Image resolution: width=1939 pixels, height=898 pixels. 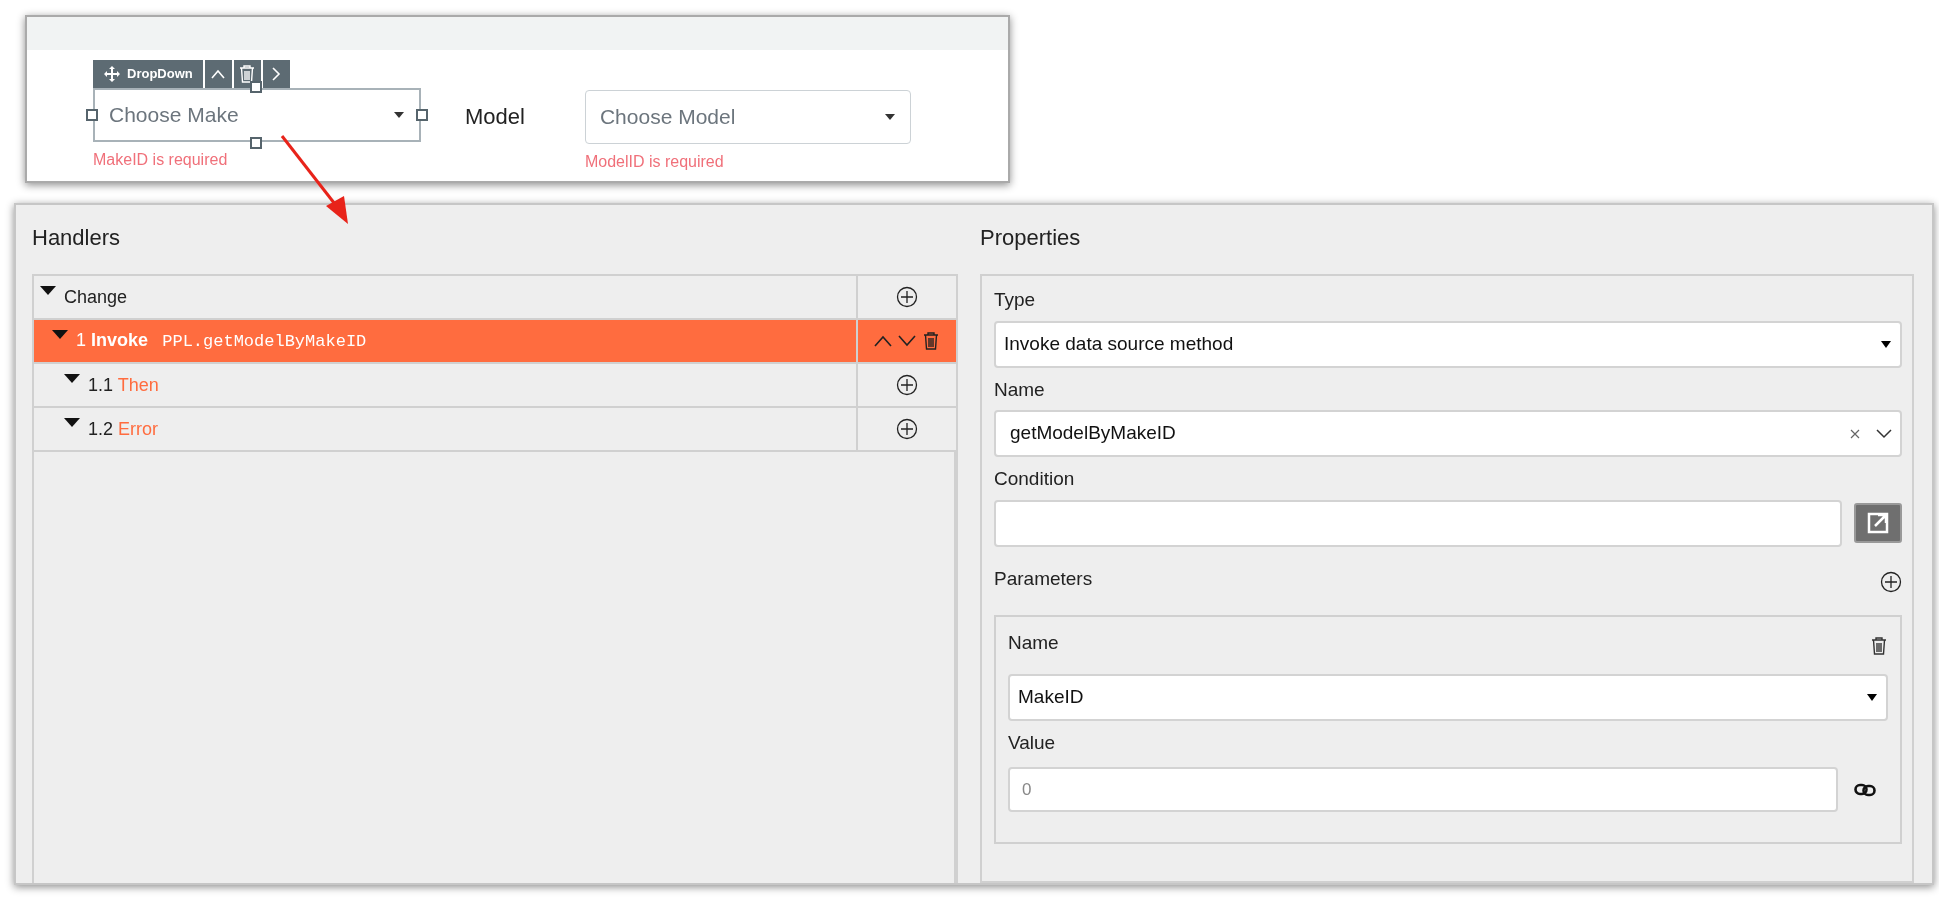 I want to click on external-link-icon, so click(x=1878, y=523).